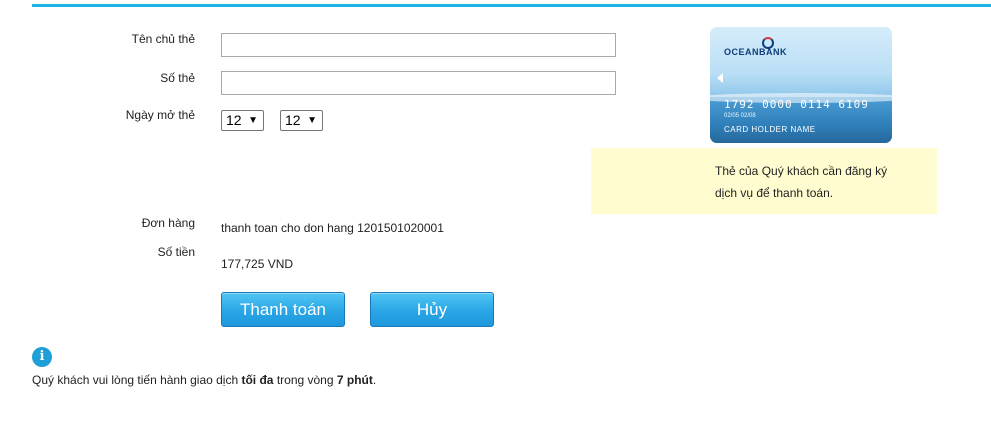  I want to click on open-month-select: 12 ▼, so click(242, 120).